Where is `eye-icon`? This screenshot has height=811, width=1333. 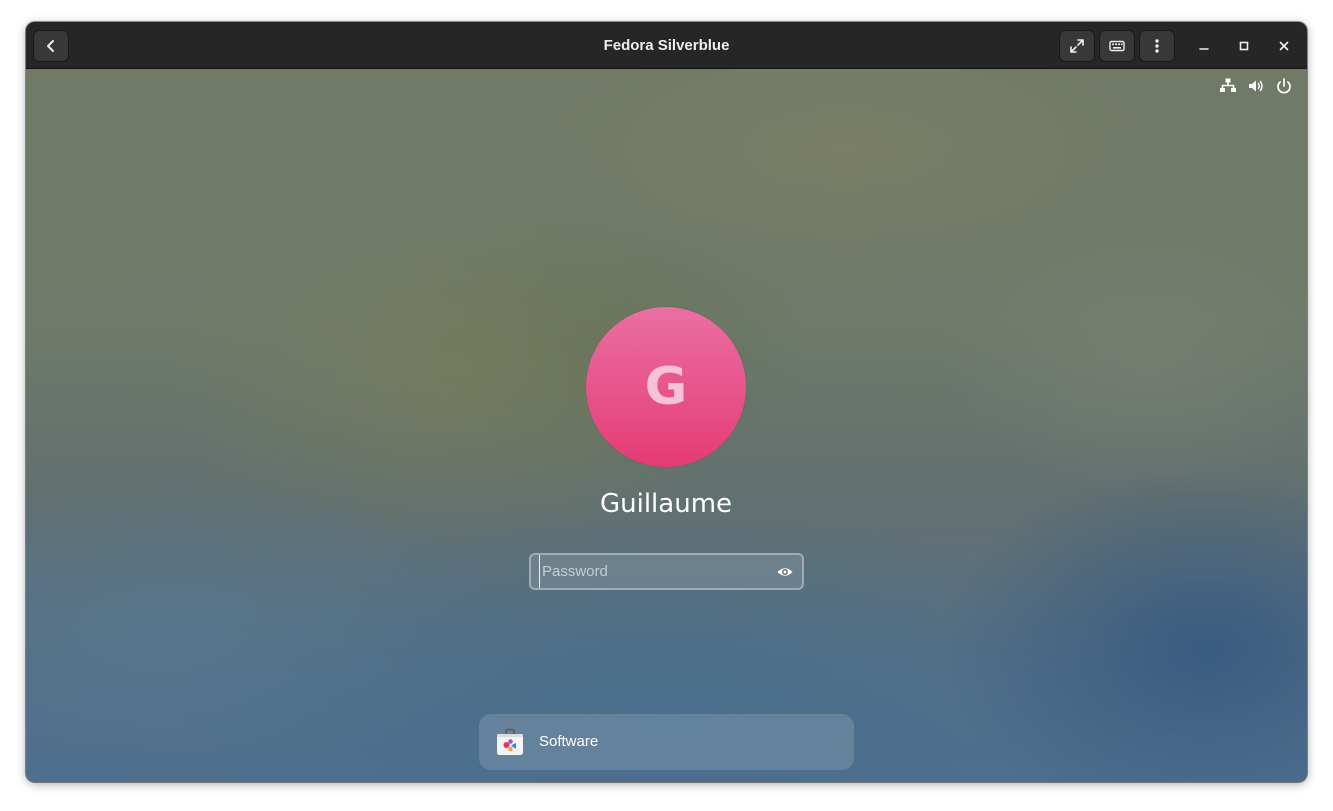 eye-icon is located at coordinates (785, 572).